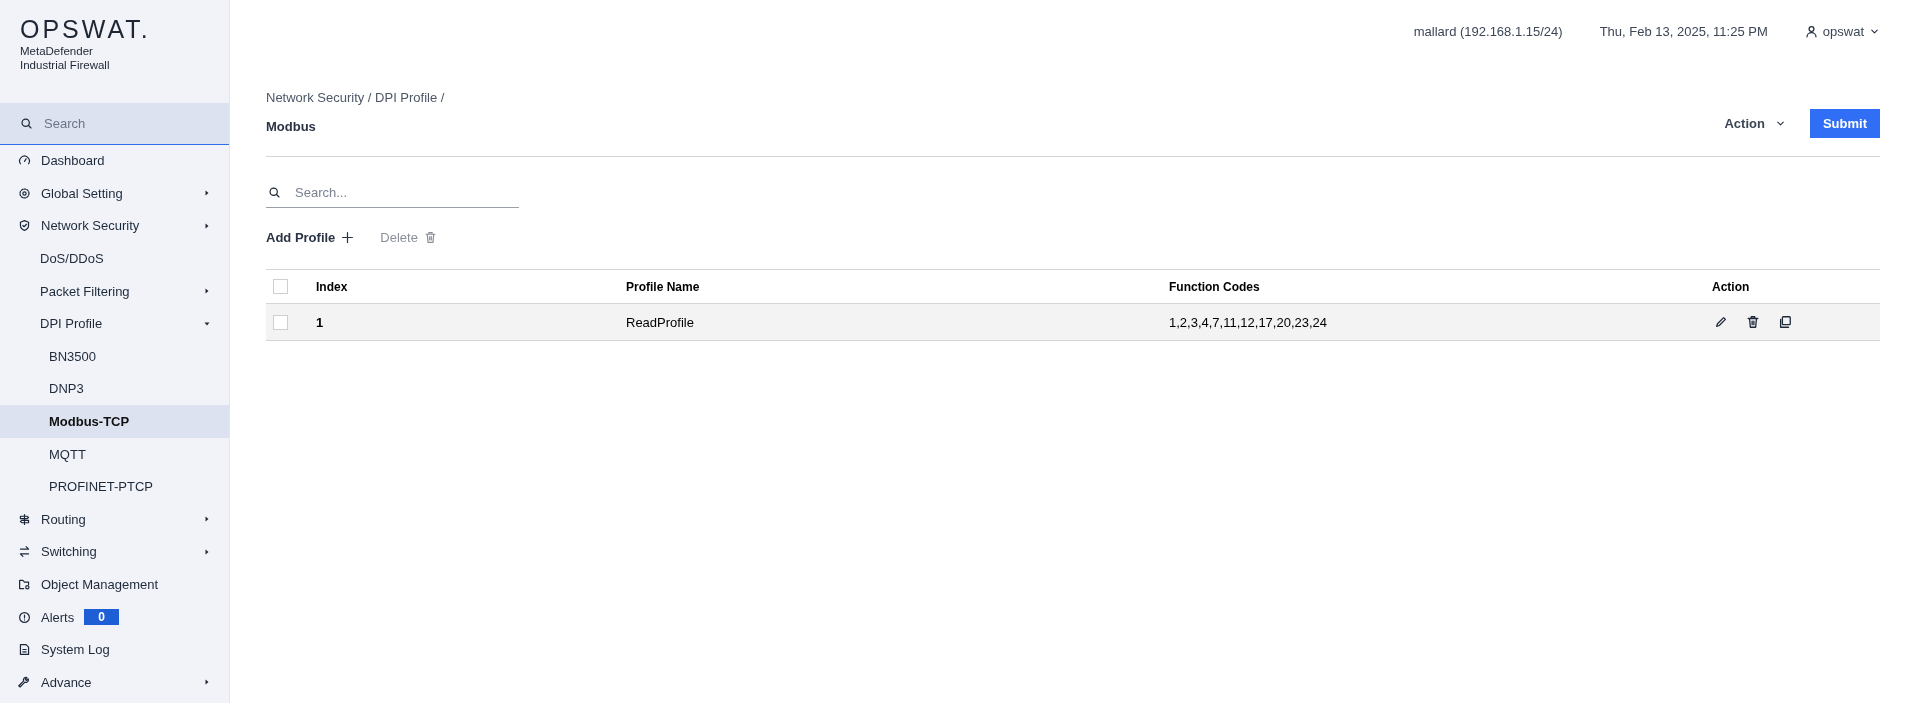 The image size is (1907, 703). Describe the element at coordinates (57, 51) in the screenshot. I see `product-name: MetaDefender` at that location.